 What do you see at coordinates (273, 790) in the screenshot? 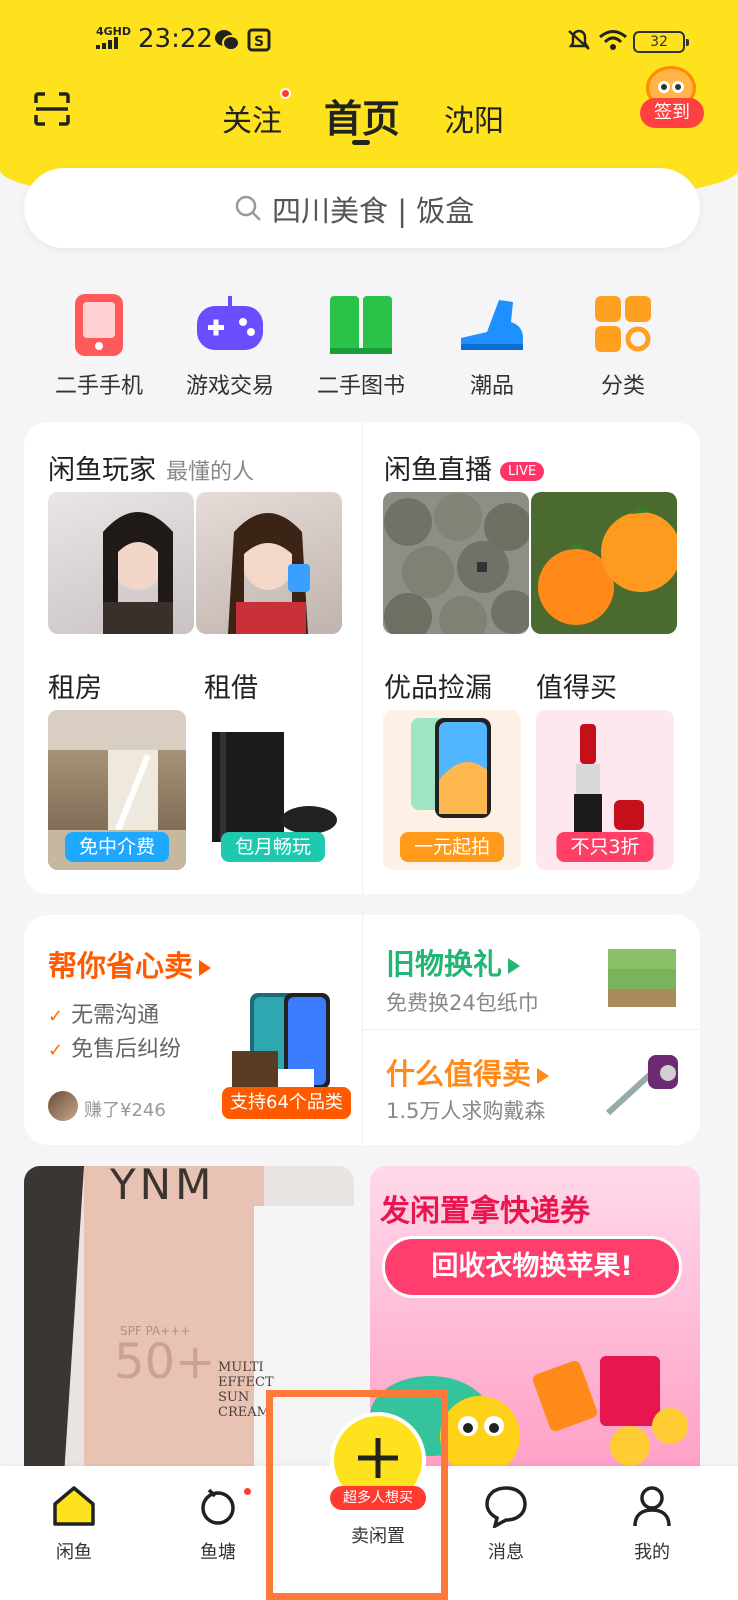
I see `lend-photo: 包月畅玩` at bounding box center [273, 790].